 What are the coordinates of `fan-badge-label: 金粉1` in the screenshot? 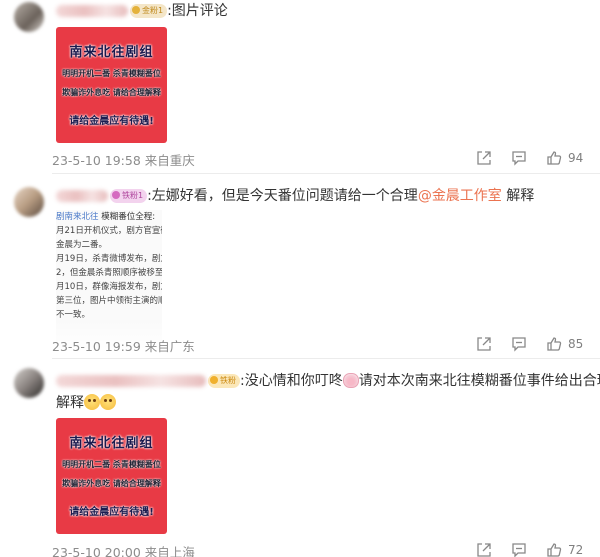 It's located at (153, 10).